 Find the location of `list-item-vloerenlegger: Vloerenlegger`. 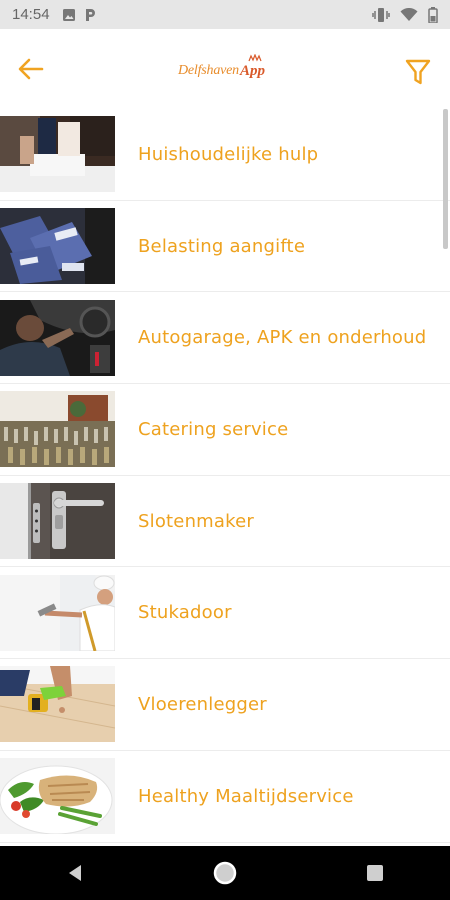

list-item-vloerenlegger: Vloerenlegger is located at coordinates (225, 705).